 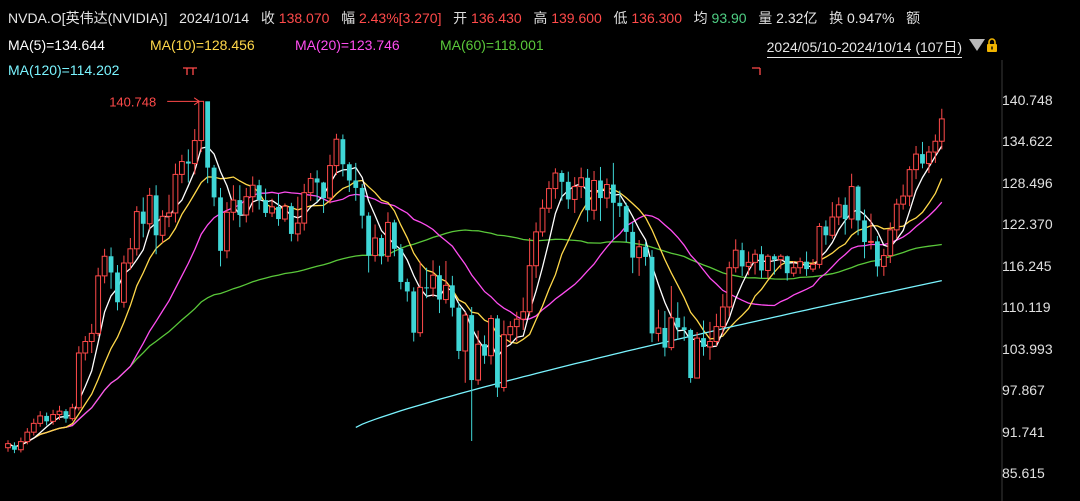 What do you see at coordinates (1027, 141) in the screenshot?
I see `axis-tick-label: 134.622` at bounding box center [1027, 141].